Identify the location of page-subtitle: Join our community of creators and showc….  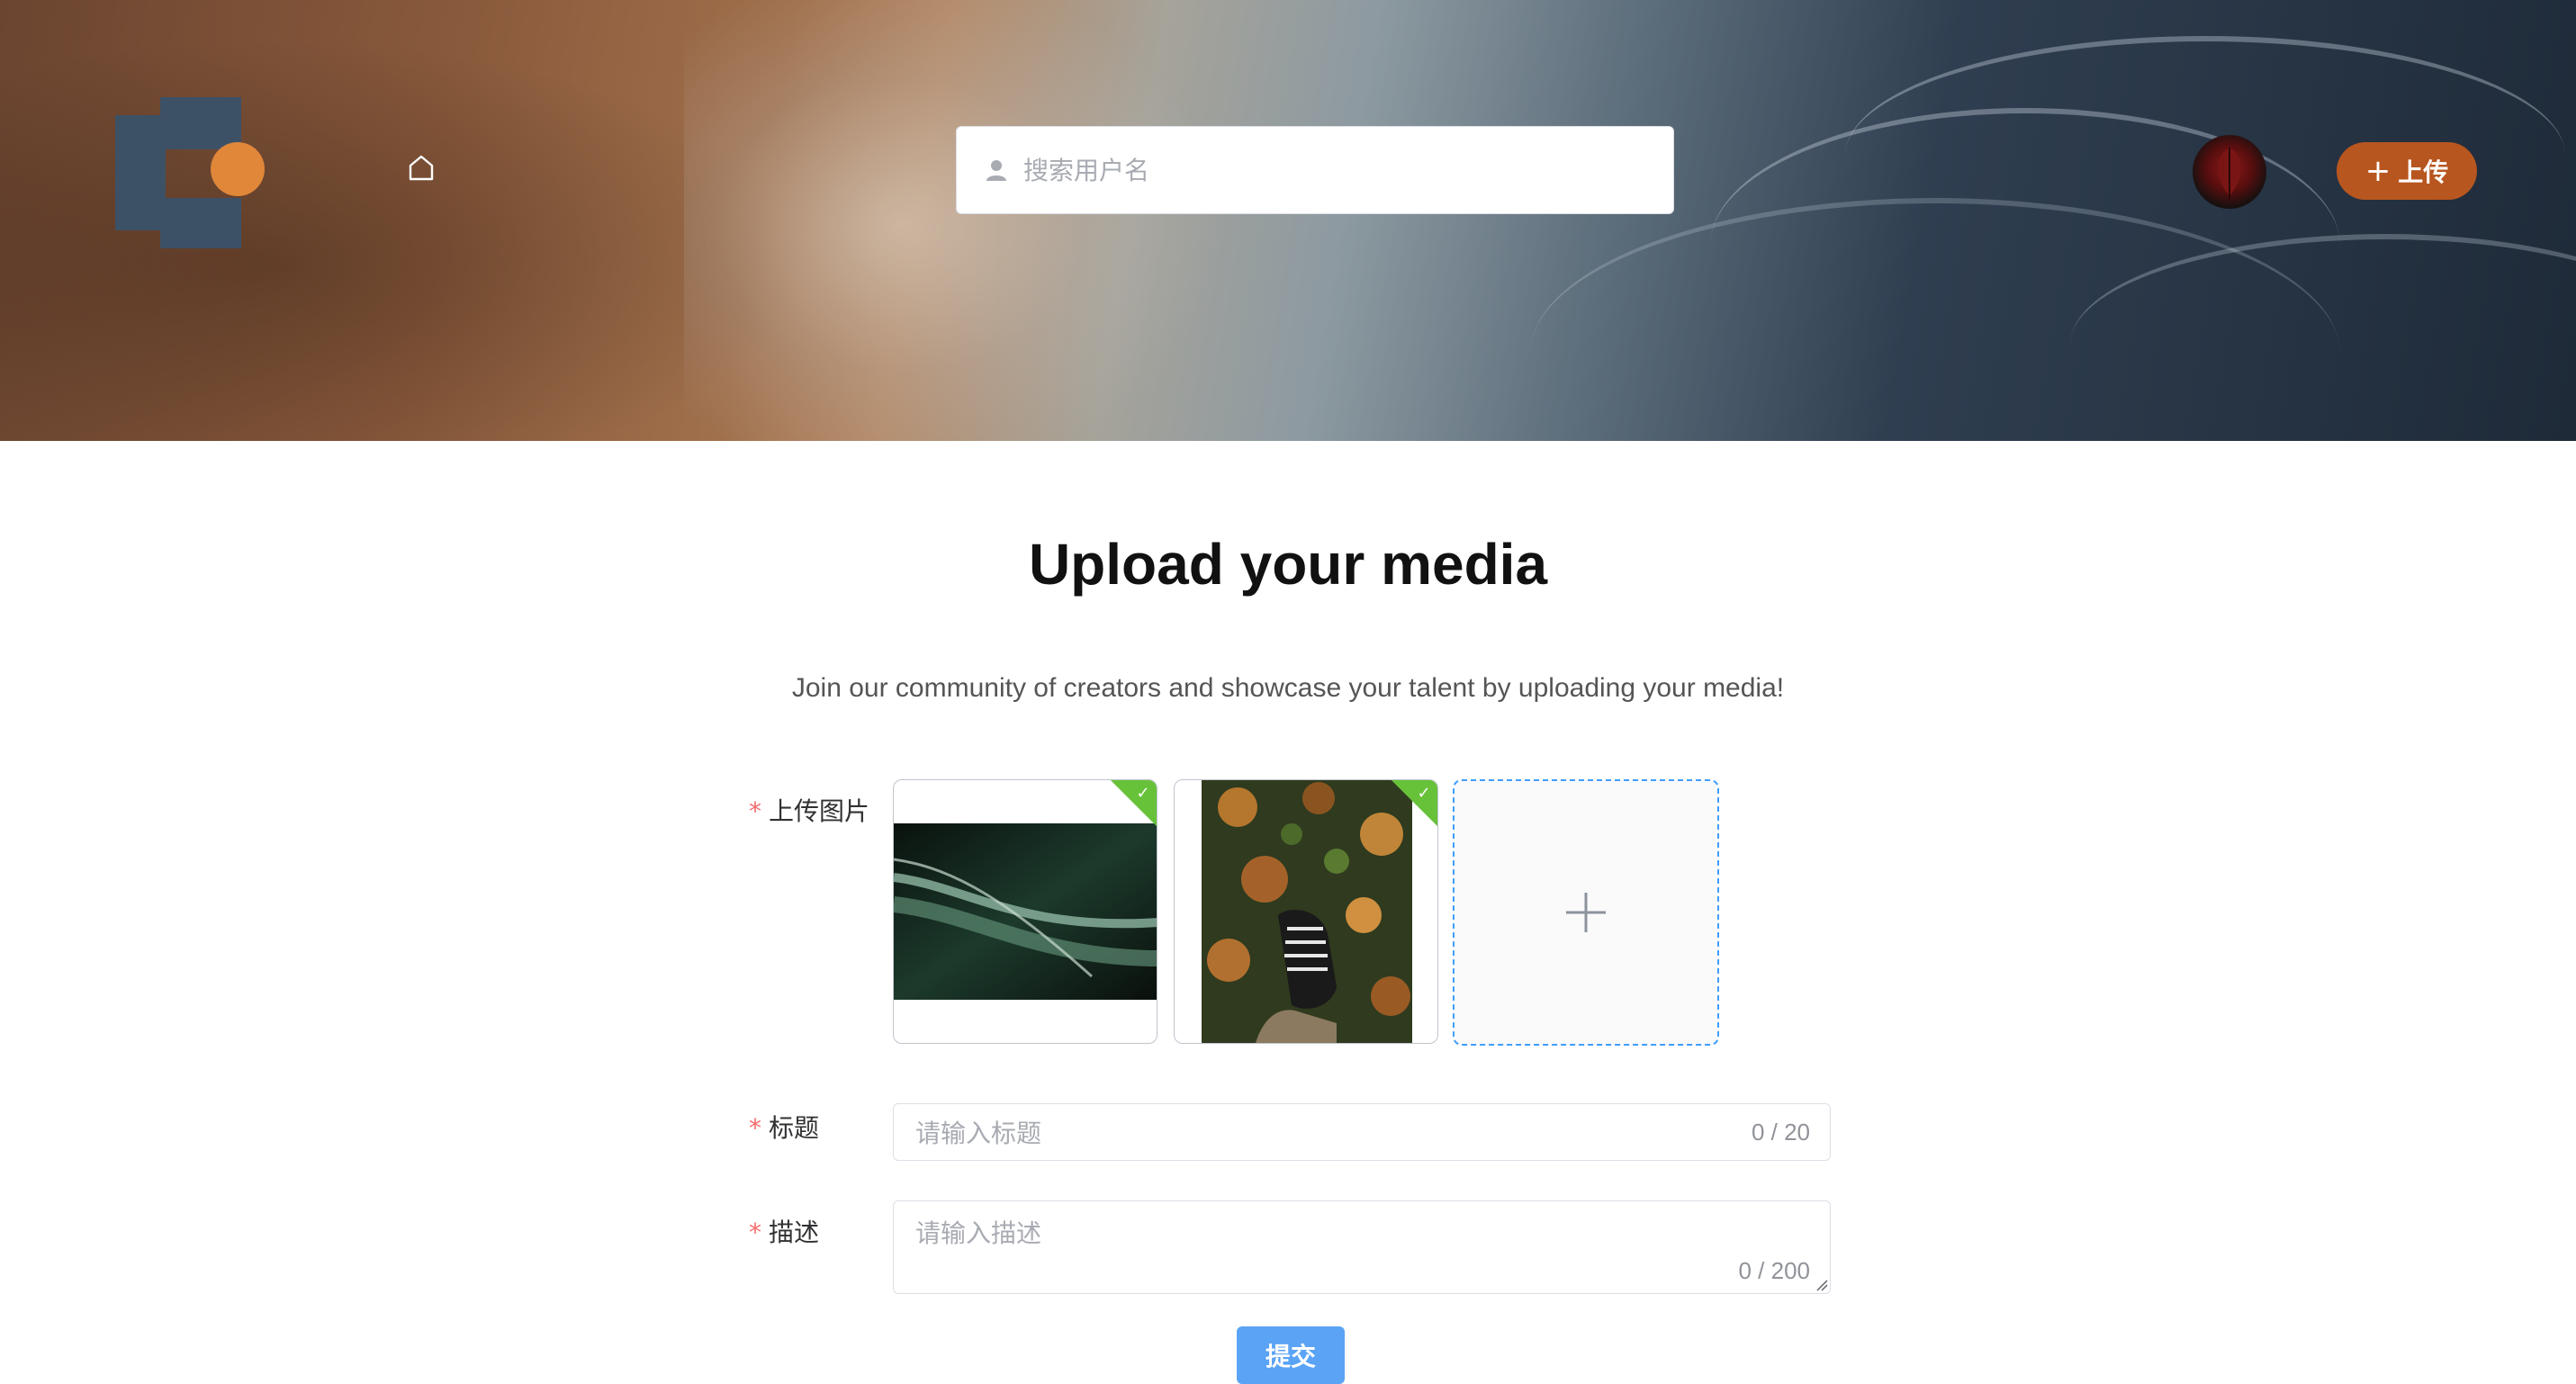
(1288, 688).